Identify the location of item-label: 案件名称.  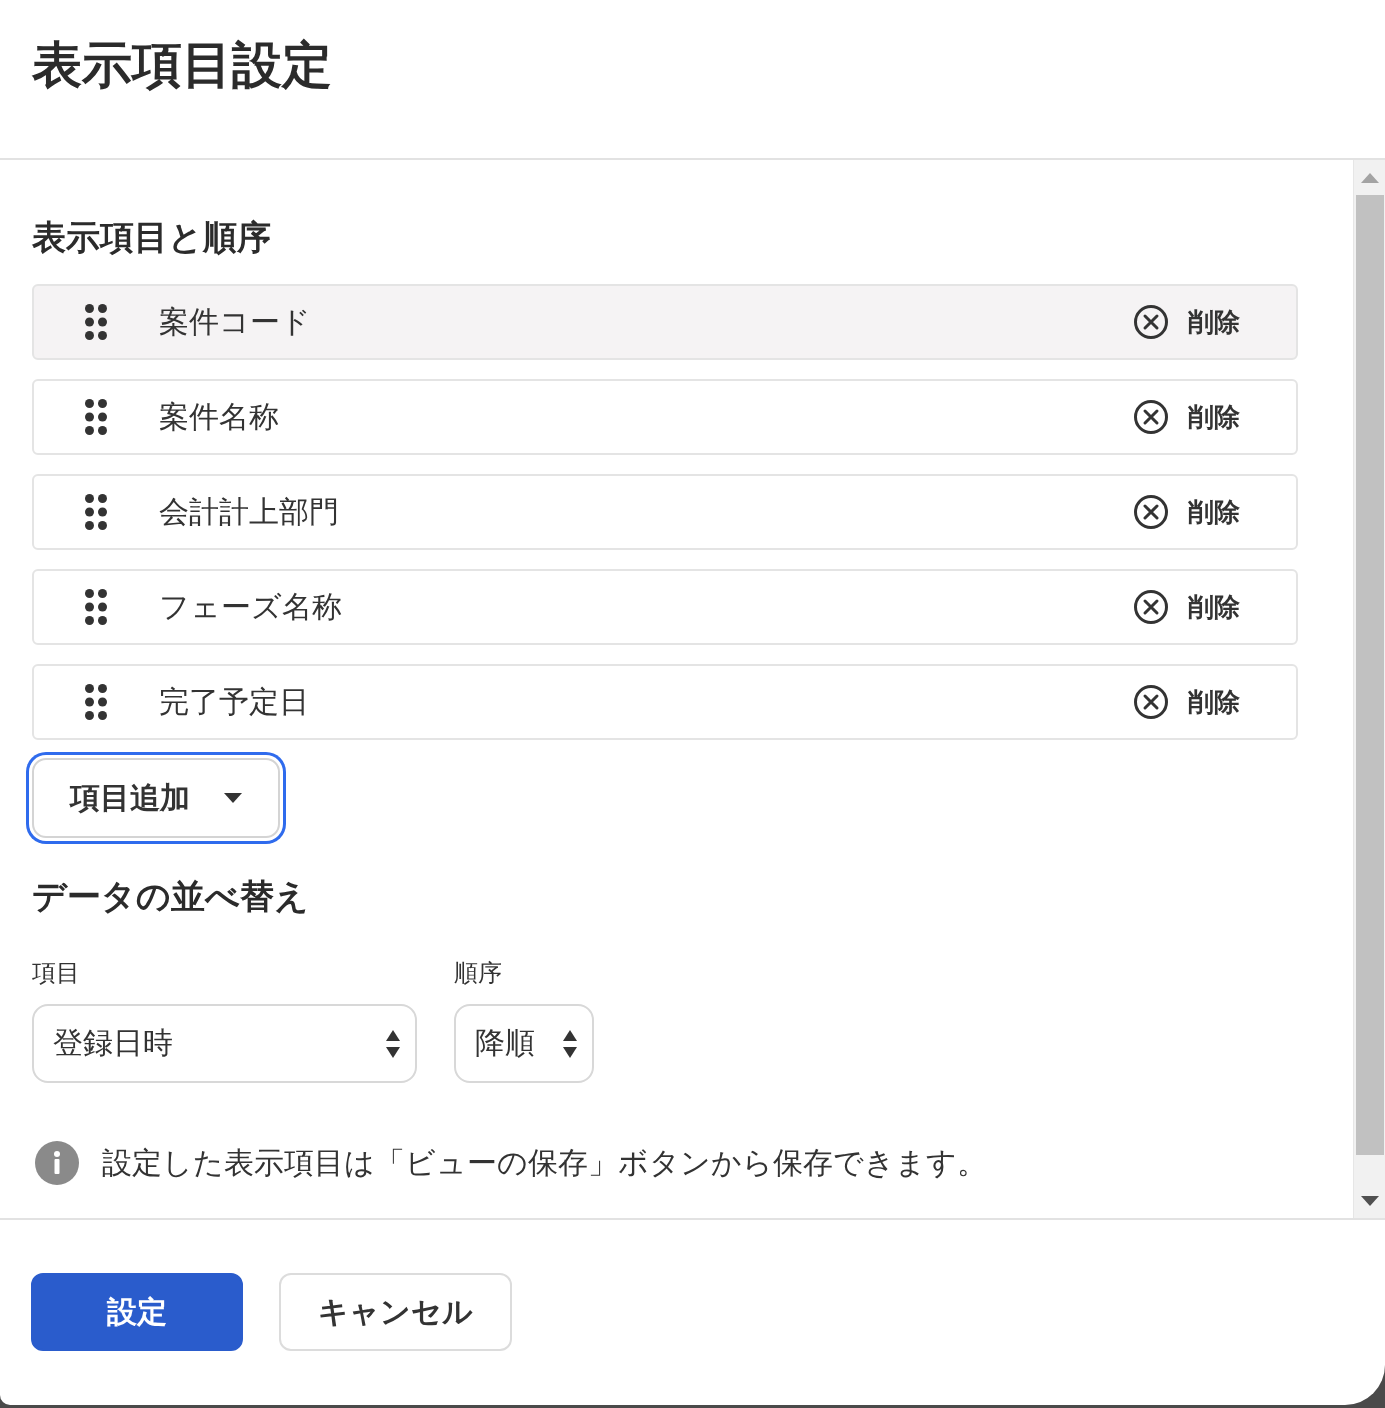
(219, 417).